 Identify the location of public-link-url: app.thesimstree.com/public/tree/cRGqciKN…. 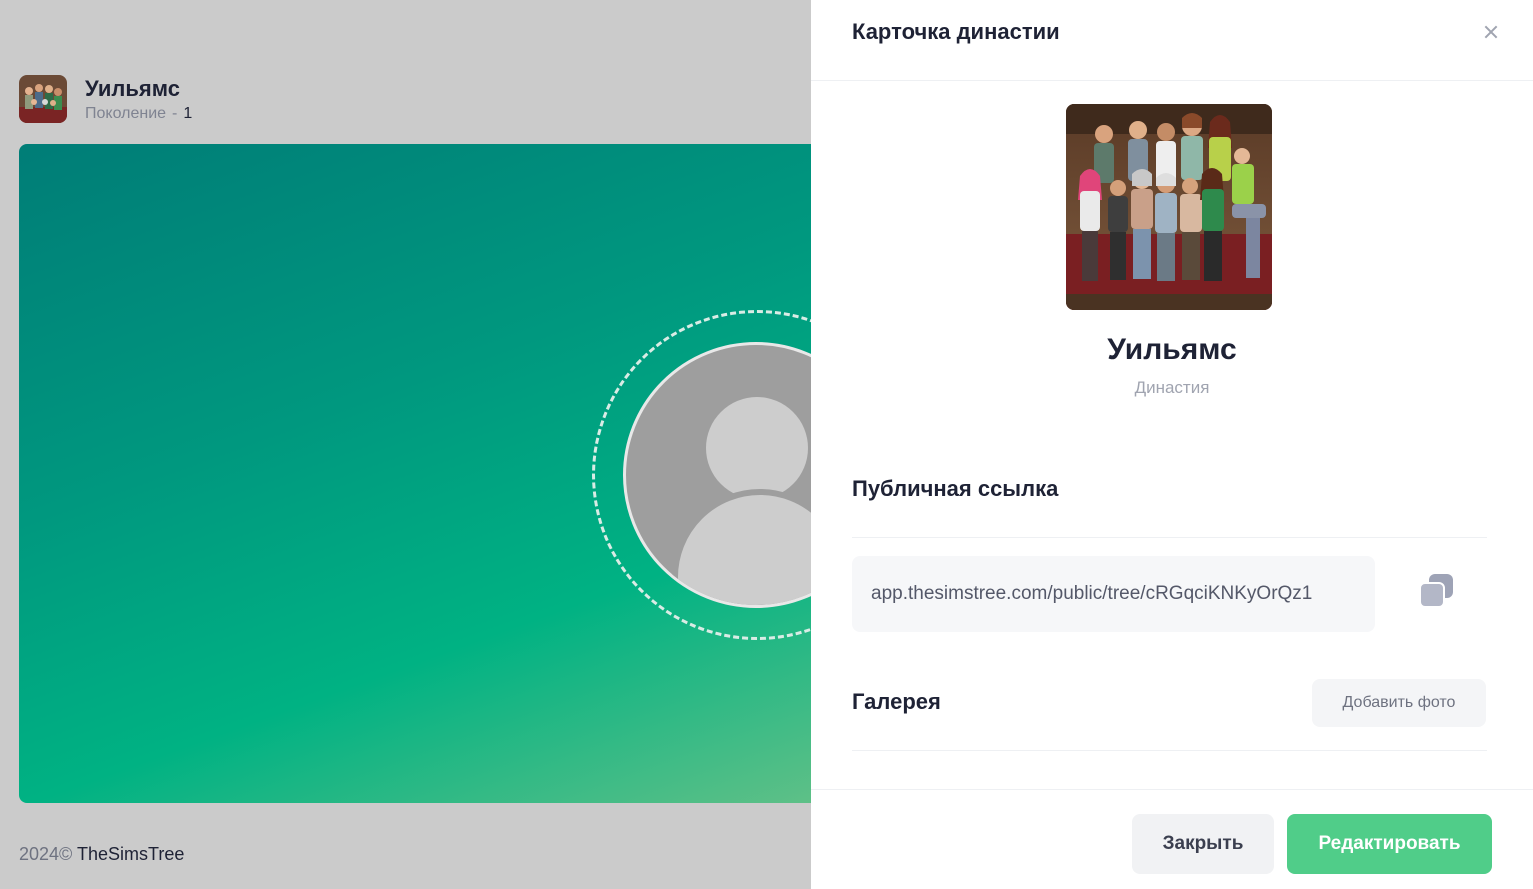
(1091, 594).